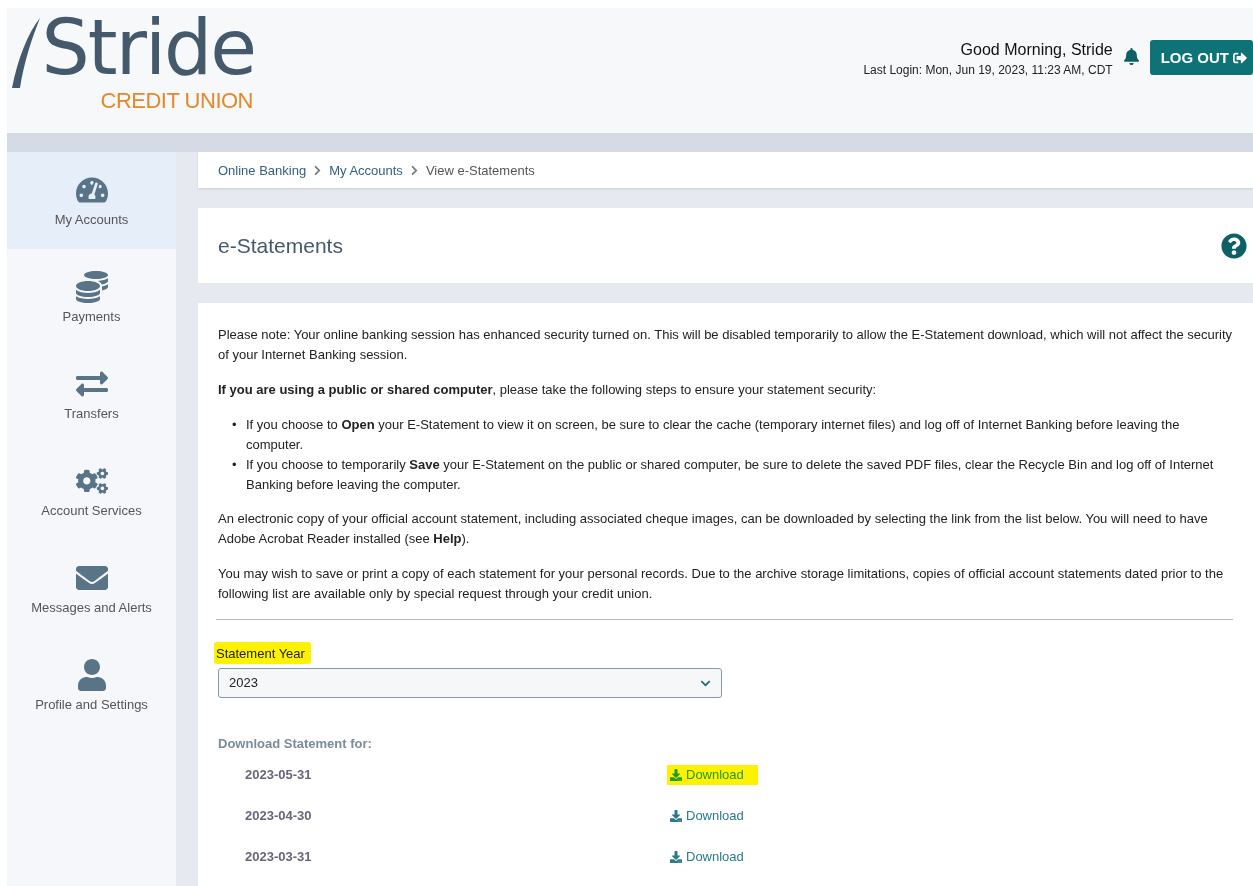 The height and width of the screenshot is (886, 1253). Describe the element at coordinates (91, 588) in the screenshot. I see `sidebar-item: Messages and Alerts` at that location.